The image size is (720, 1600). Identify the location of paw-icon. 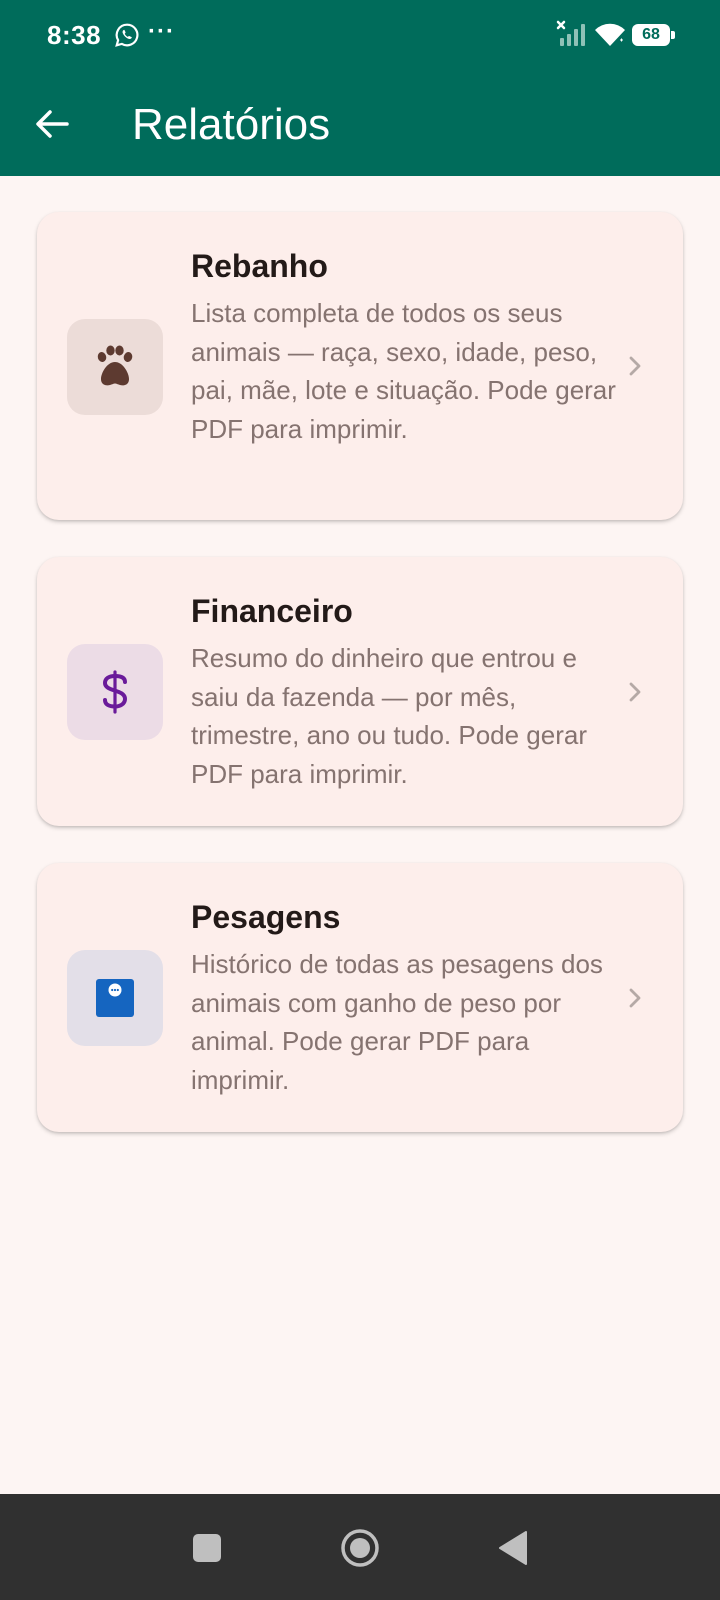
(115, 365).